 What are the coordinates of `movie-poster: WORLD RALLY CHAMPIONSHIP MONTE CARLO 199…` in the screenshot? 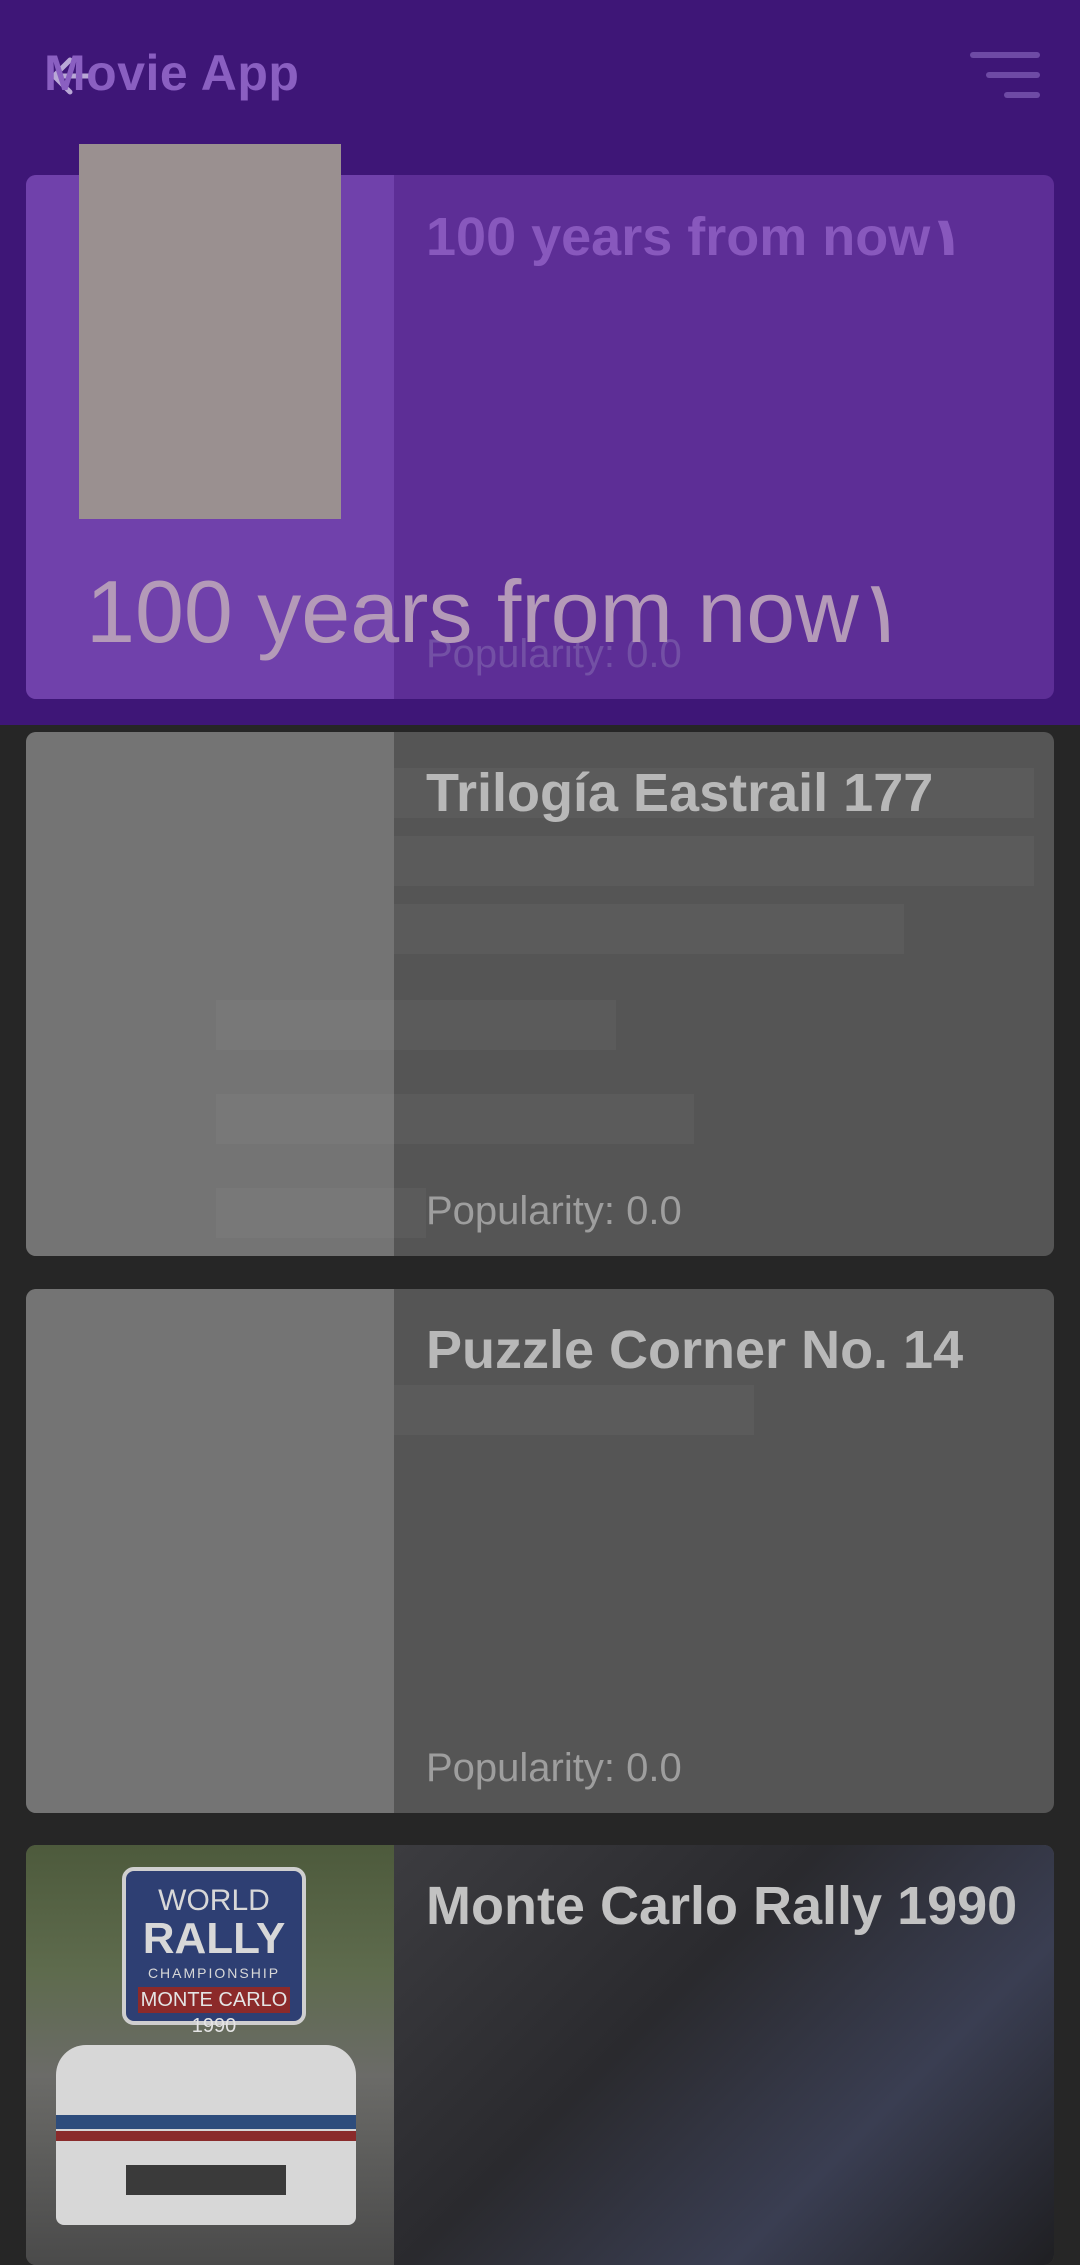 It's located at (210, 2055).